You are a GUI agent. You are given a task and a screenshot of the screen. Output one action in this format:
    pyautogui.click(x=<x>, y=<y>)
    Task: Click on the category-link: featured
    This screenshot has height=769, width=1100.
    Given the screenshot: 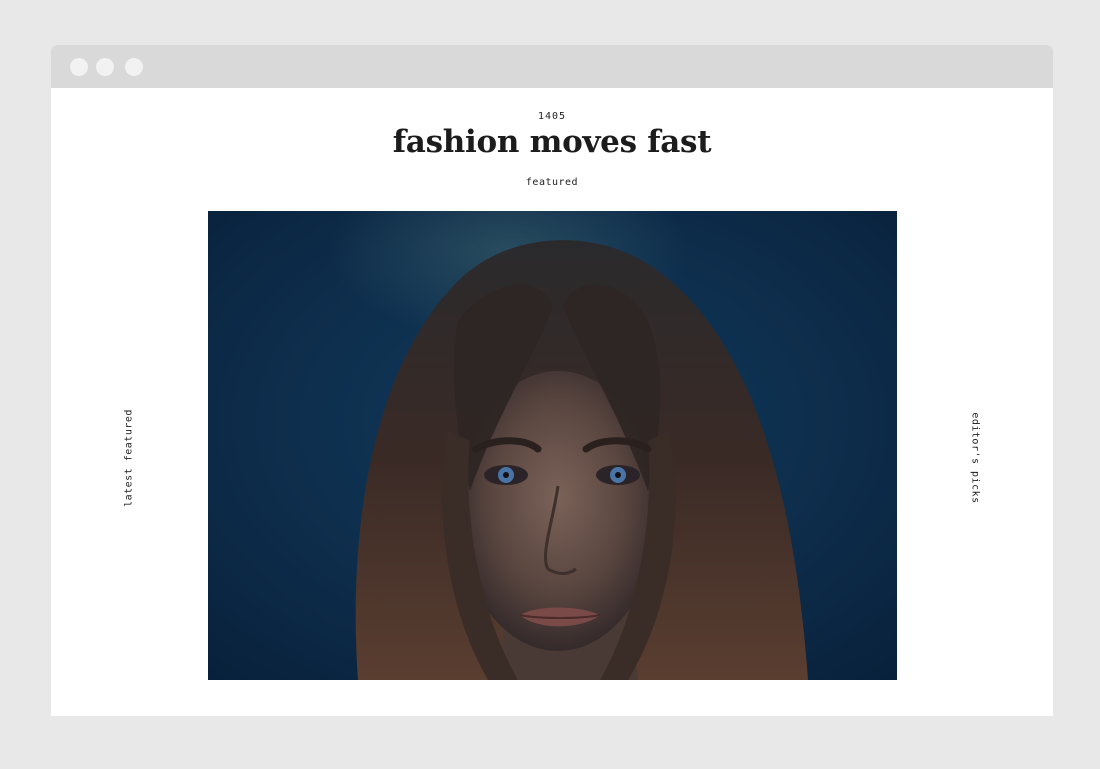 What is the action you would take?
    pyautogui.click(x=552, y=182)
    